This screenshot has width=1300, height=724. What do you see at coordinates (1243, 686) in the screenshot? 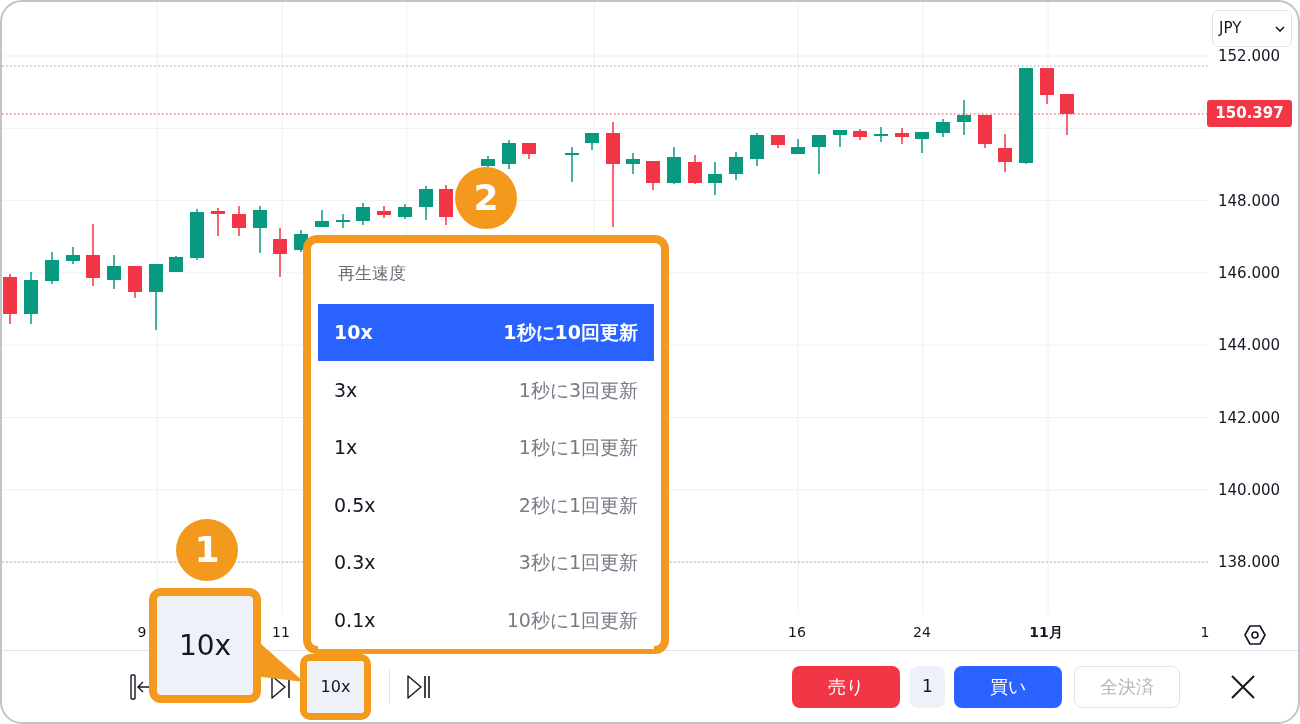
I see `close-icon` at bounding box center [1243, 686].